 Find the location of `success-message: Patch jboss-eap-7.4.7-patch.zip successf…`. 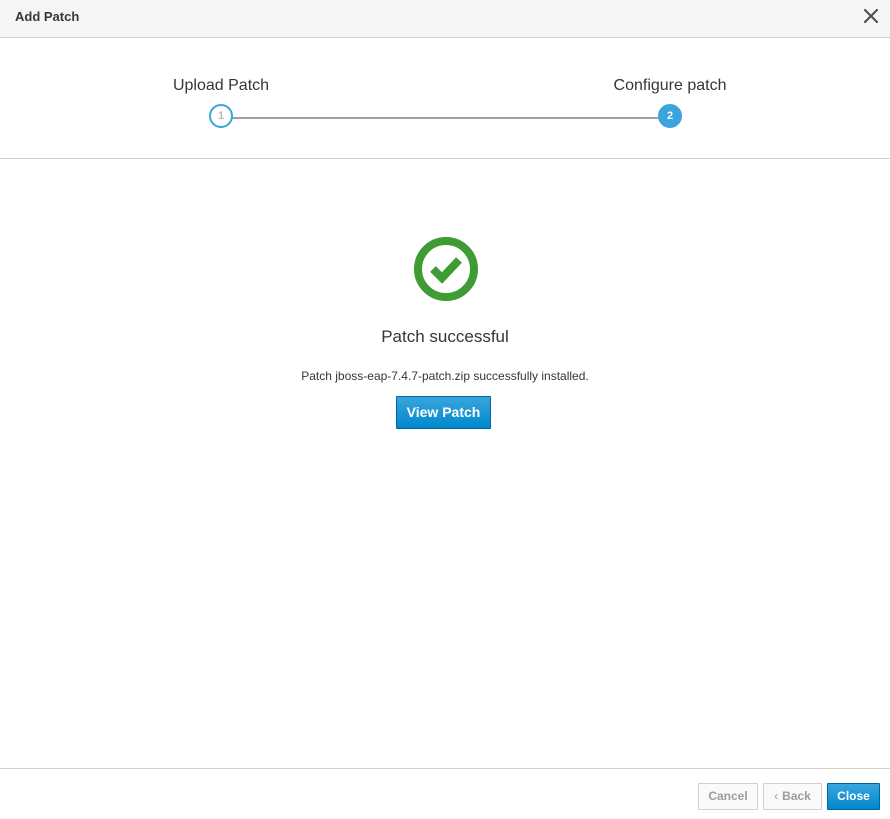

success-message: Patch jboss-eap-7.4.7-patch.zip successf… is located at coordinates (445, 376).